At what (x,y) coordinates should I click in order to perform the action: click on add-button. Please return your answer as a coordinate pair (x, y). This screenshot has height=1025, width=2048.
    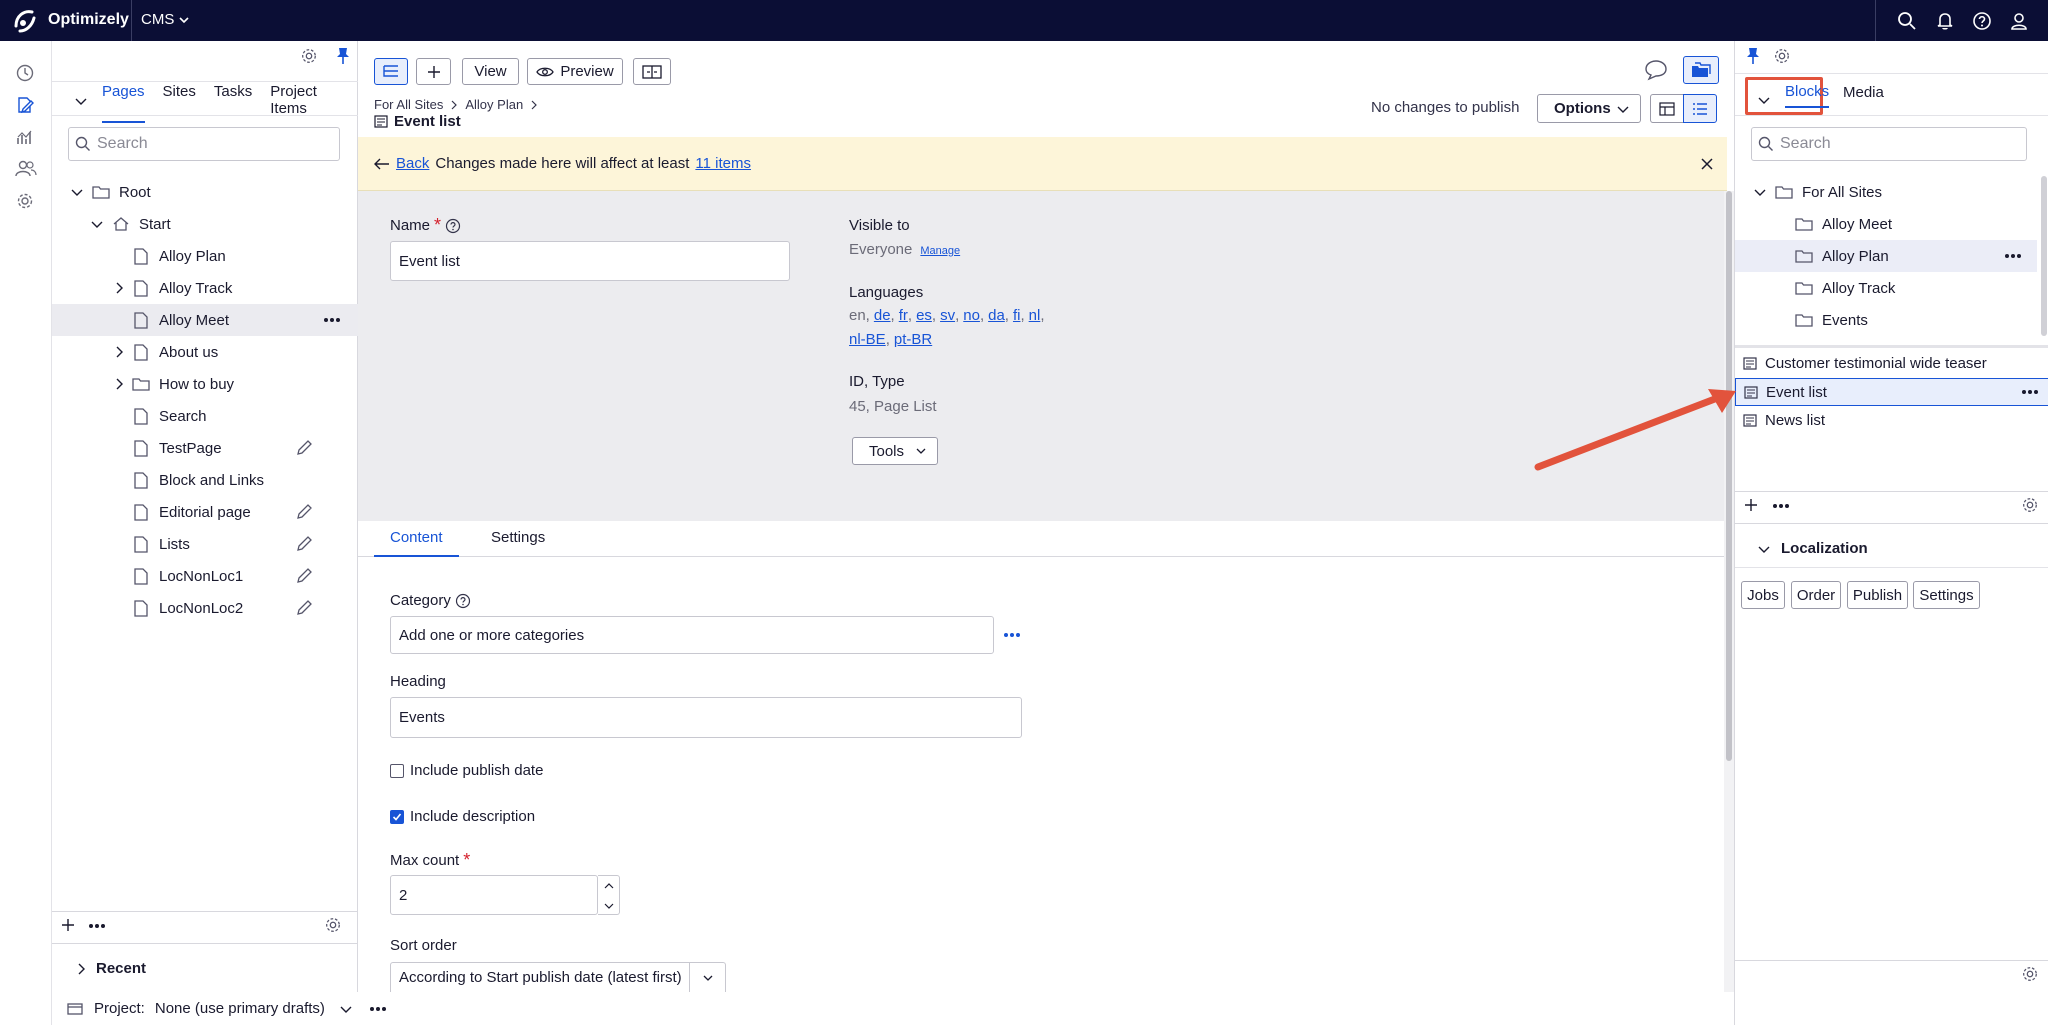
    Looking at the image, I should click on (433, 71).